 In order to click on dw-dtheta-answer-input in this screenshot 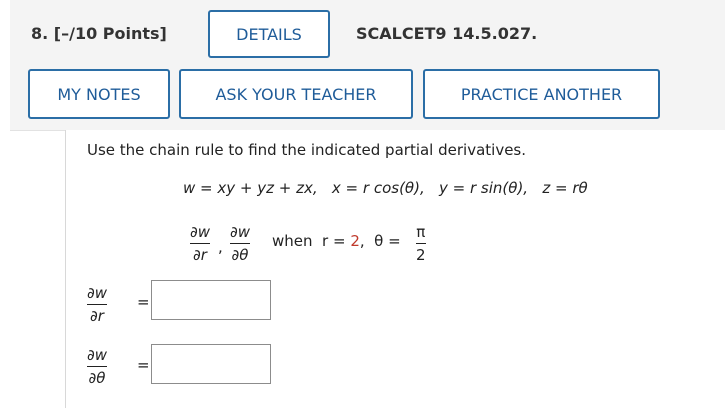, I will do `click(211, 364)`.